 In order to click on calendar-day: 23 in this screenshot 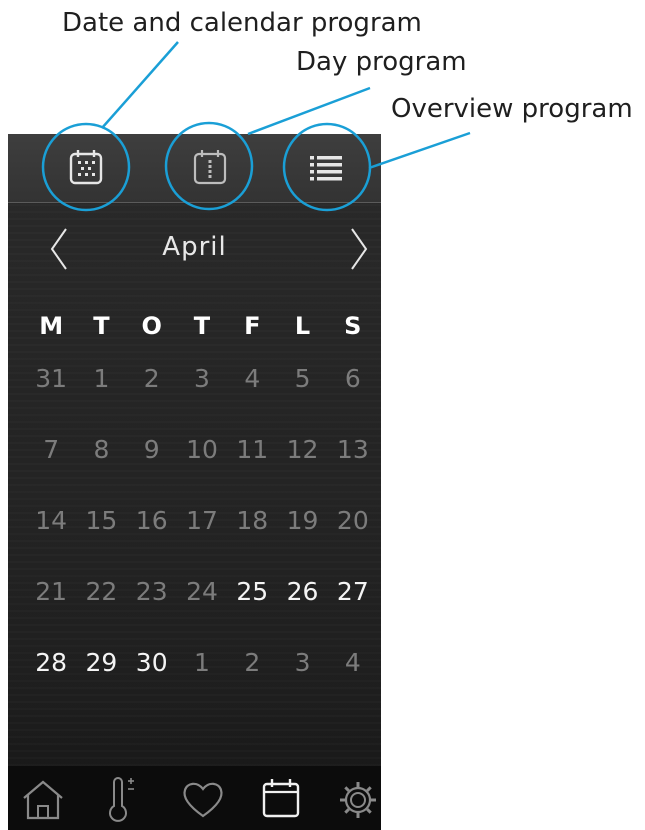, I will do `click(152, 612)`.